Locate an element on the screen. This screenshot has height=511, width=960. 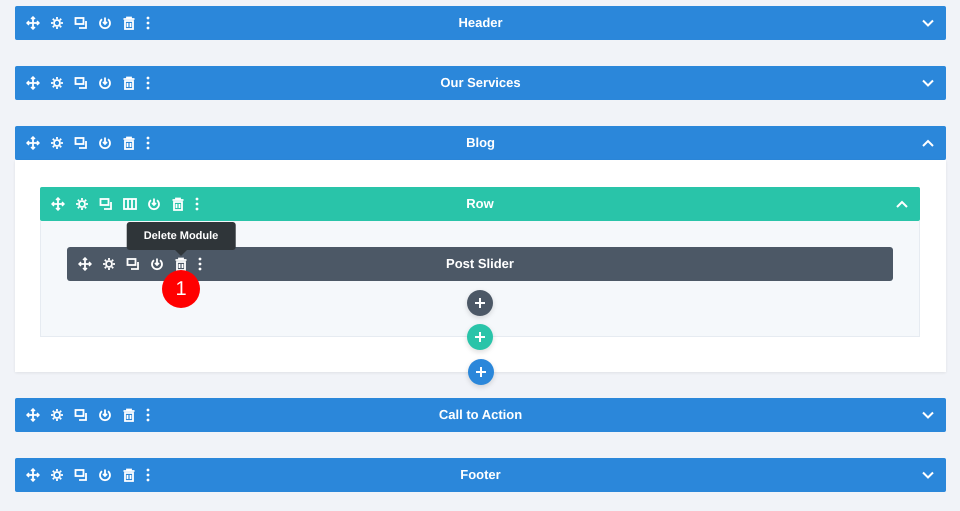
row-title: Row is located at coordinates (480, 204).